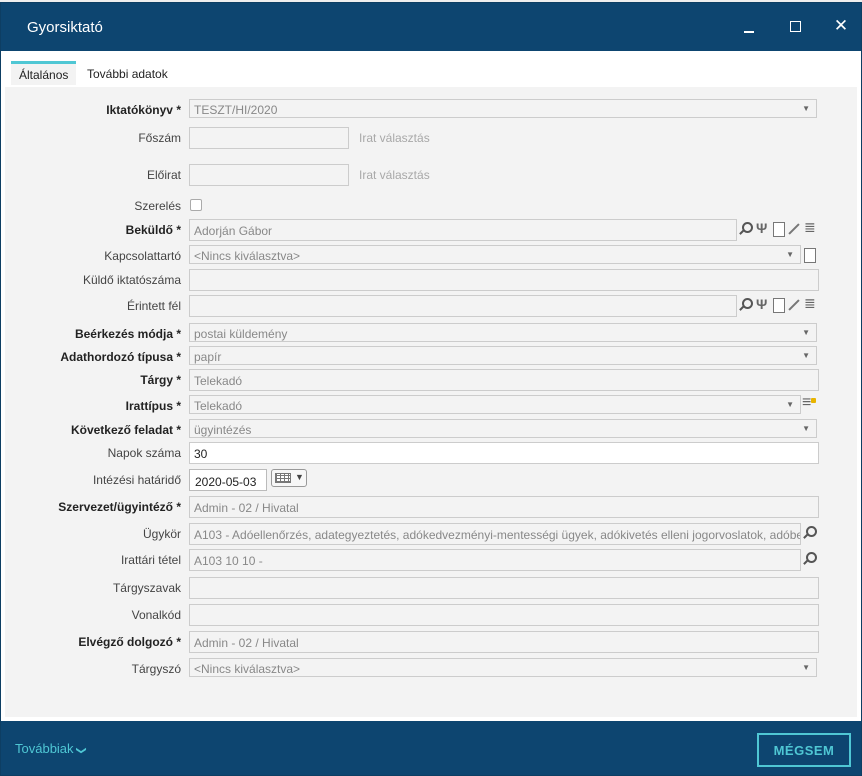 This screenshot has width=862, height=776. Describe the element at coordinates (269, 138) in the screenshot. I see `foszam-input` at that location.